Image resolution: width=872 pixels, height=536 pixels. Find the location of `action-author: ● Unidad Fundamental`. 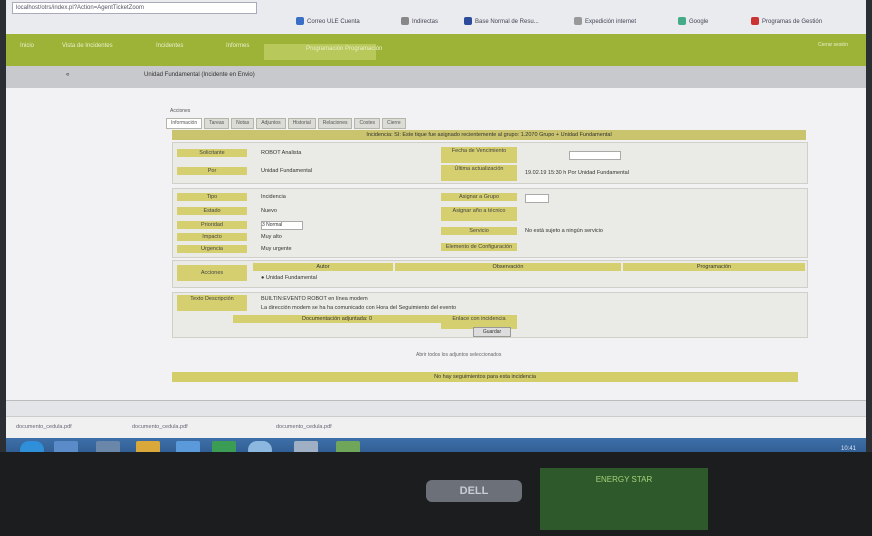

action-author: ● Unidad Fundamental is located at coordinates (289, 278).